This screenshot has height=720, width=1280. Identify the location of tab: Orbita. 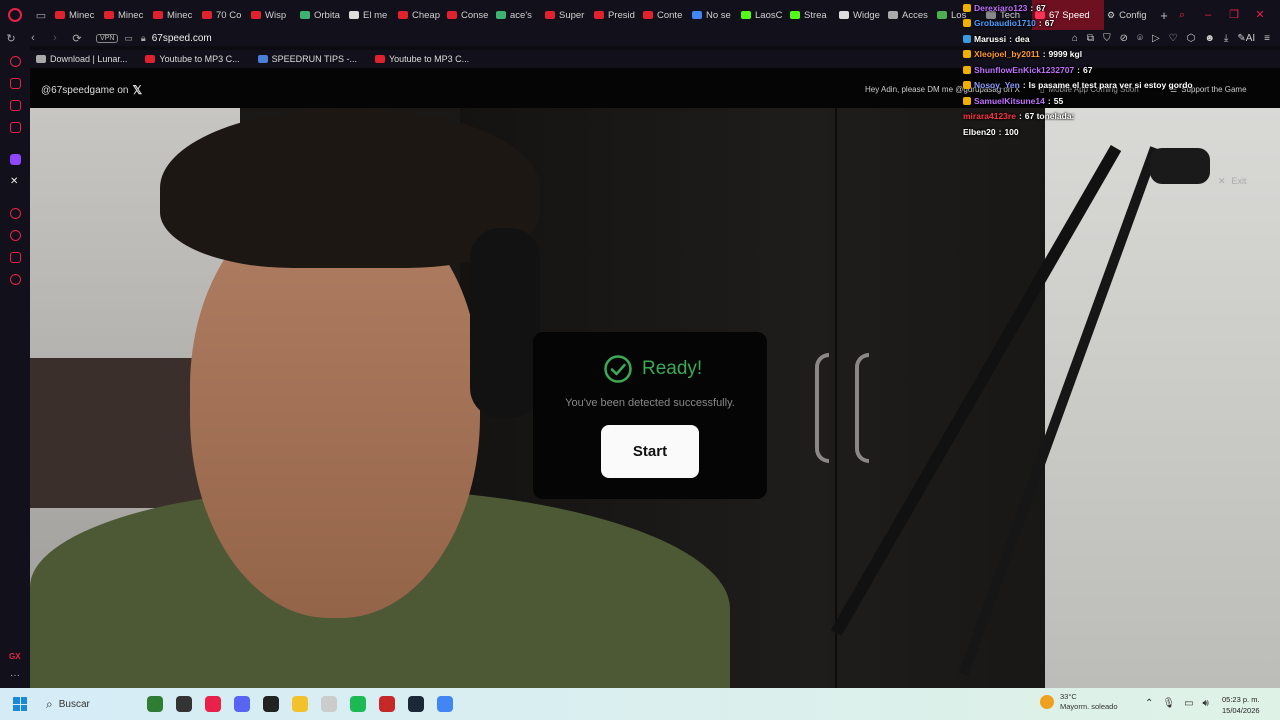
(321, 15).